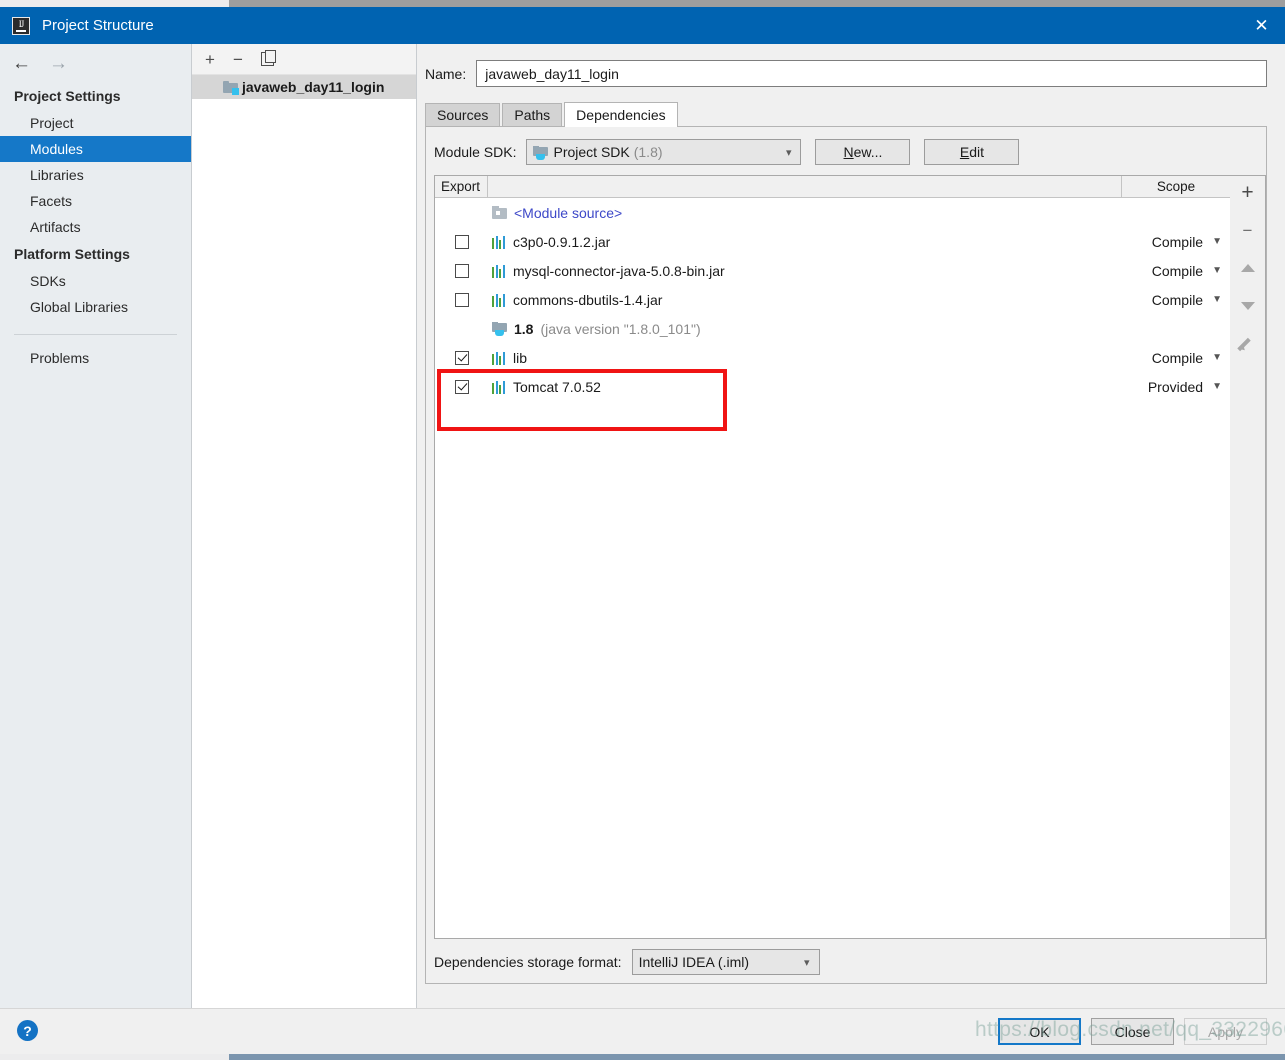 The height and width of the screenshot is (1060, 1285). What do you see at coordinates (475, 152) in the screenshot?
I see `module-sdk-label: Module SDK:` at bounding box center [475, 152].